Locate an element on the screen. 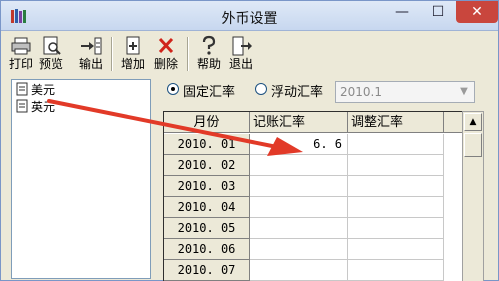 Image resolution: width=499 pixels, height=281 pixels. rate-mode-options: 固定汇率 浮动汇率 2010.1 ▼ is located at coordinates (328, 93).